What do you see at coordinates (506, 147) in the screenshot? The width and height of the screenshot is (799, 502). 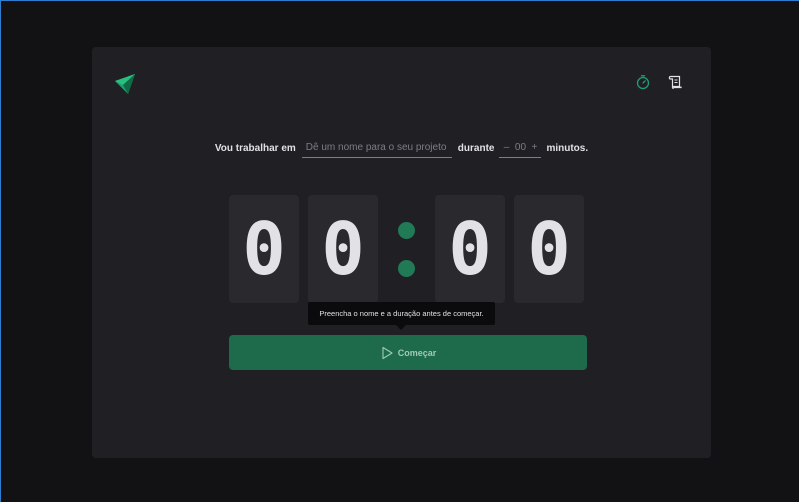 I see `minus-button: –` at bounding box center [506, 147].